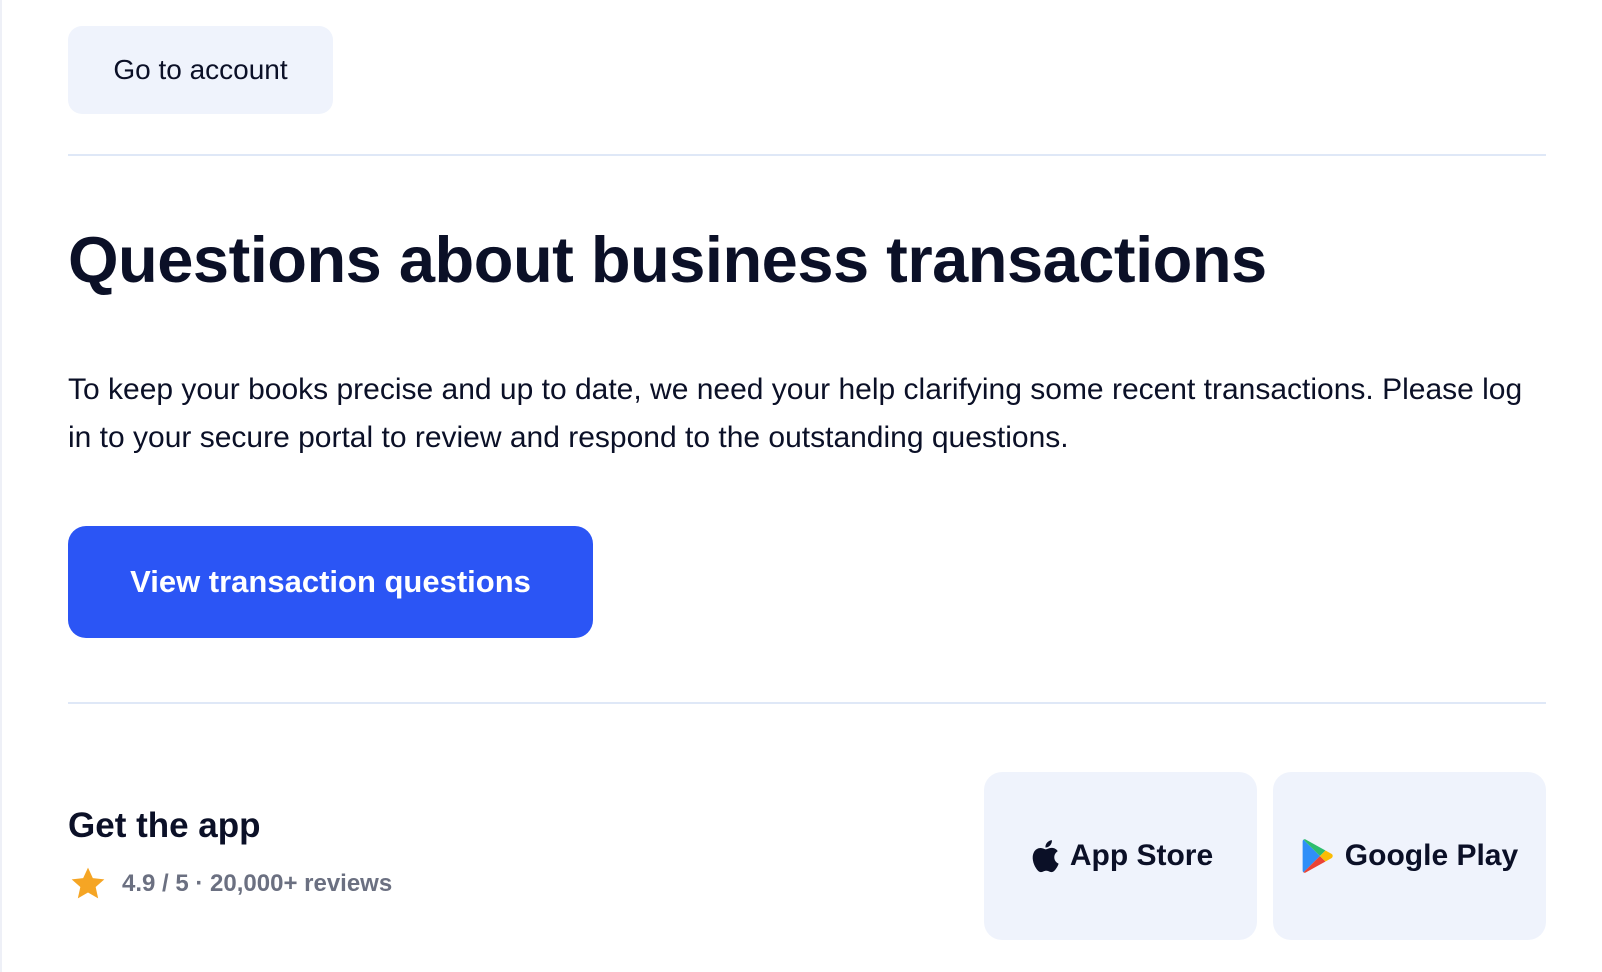 This screenshot has width=1602, height=972. I want to click on star-icon, so click(88, 883).